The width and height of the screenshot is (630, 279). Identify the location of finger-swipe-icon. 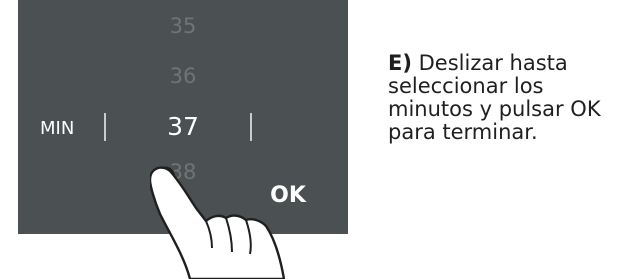
(218, 222).